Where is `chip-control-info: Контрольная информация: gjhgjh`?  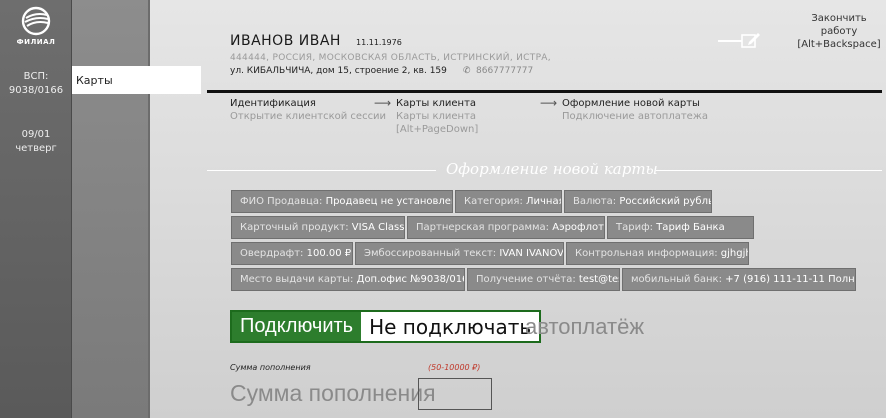
chip-control-info: Контрольная информация: gjhgjh is located at coordinates (657, 253).